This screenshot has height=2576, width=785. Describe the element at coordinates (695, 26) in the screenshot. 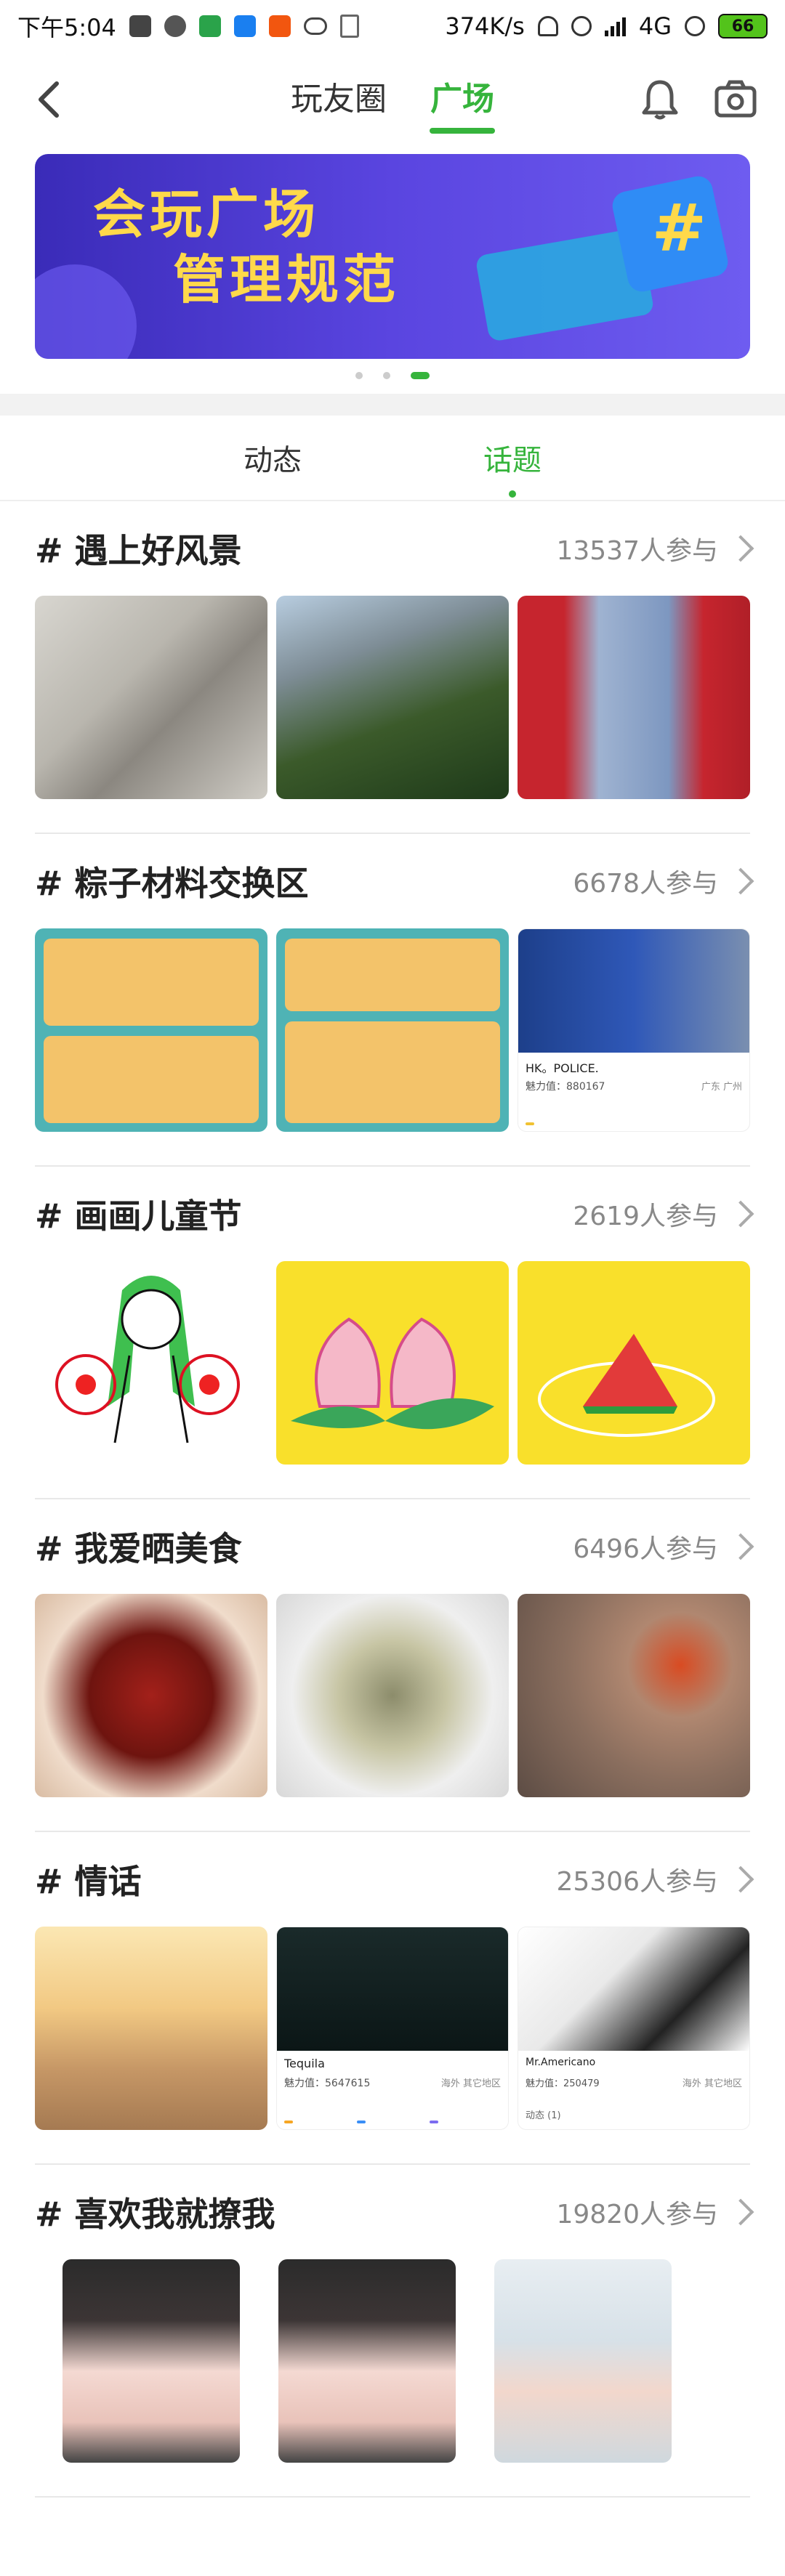

I see `charging-icon` at that location.